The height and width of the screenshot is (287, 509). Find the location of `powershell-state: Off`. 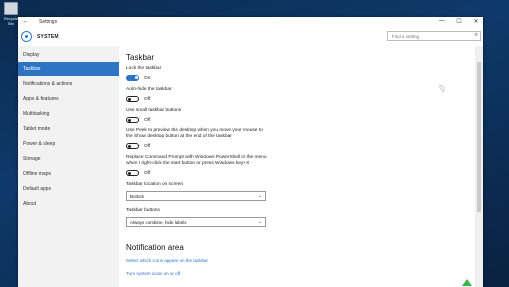

powershell-state: Off is located at coordinates (147, 173).